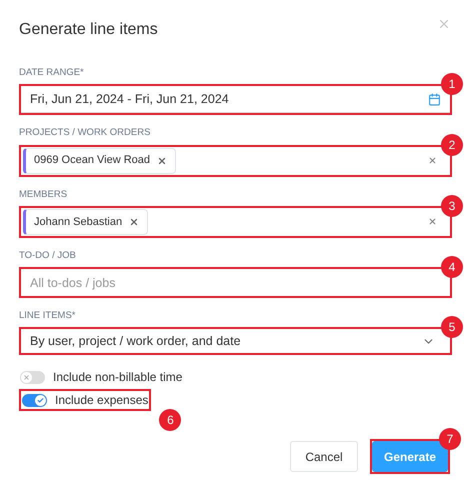 This screenshot has width=469, height=502. What do you see at coordinates (26, 377) in the screenshot?
I see `cross-icon` at bounding box center [26, 377].